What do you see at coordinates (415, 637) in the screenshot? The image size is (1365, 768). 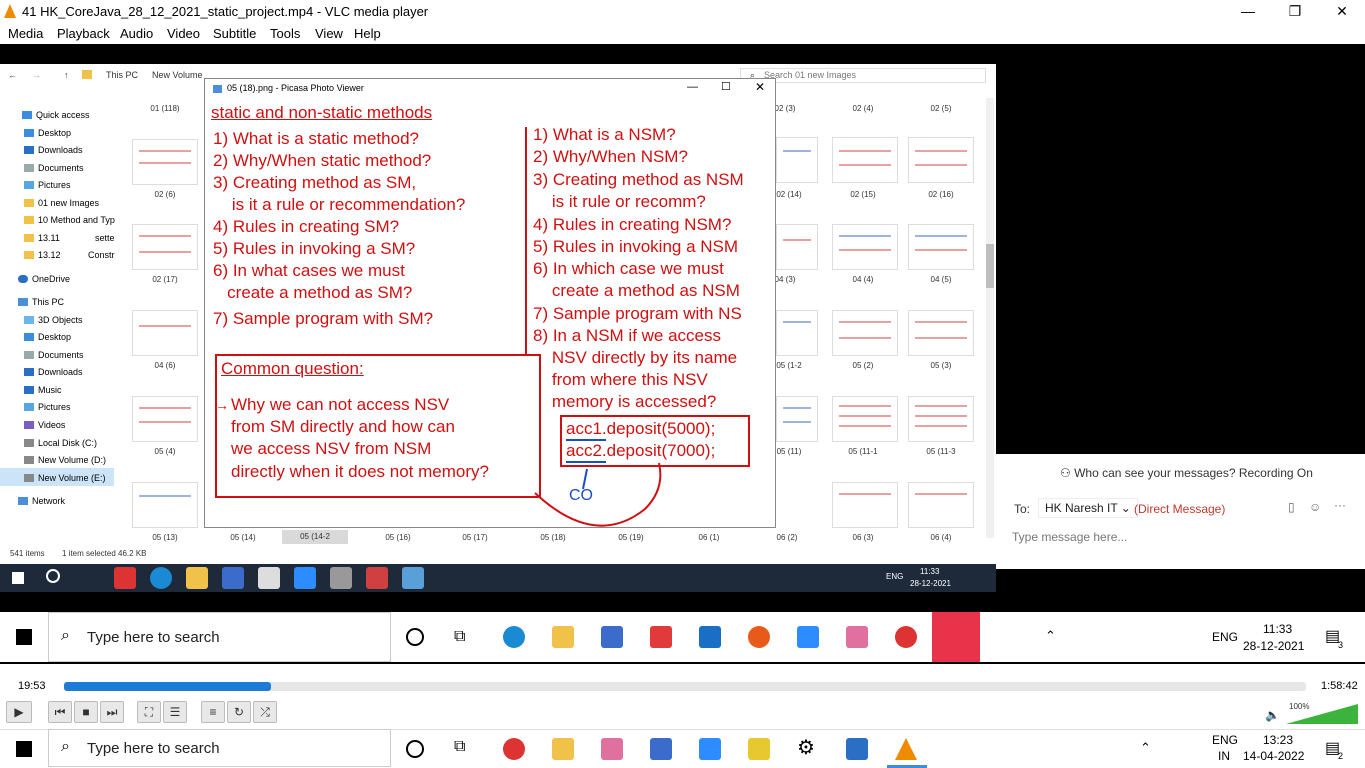 I see `cortana-icon` at bounding box center [415, 637].